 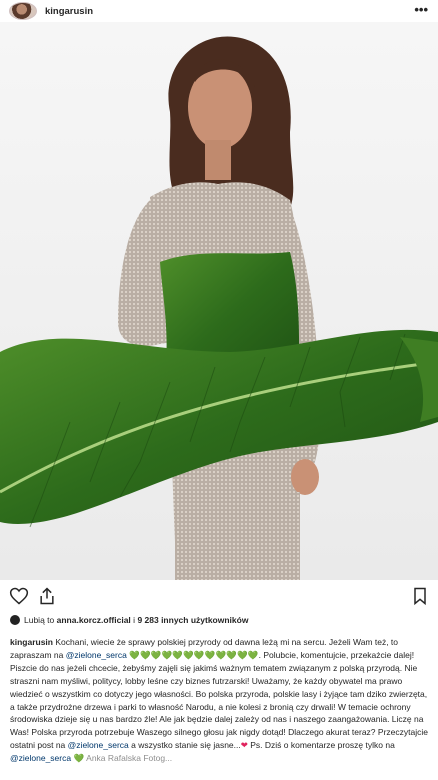 I want to click on caption-username: kingarusin, so click(x=31, y=642).